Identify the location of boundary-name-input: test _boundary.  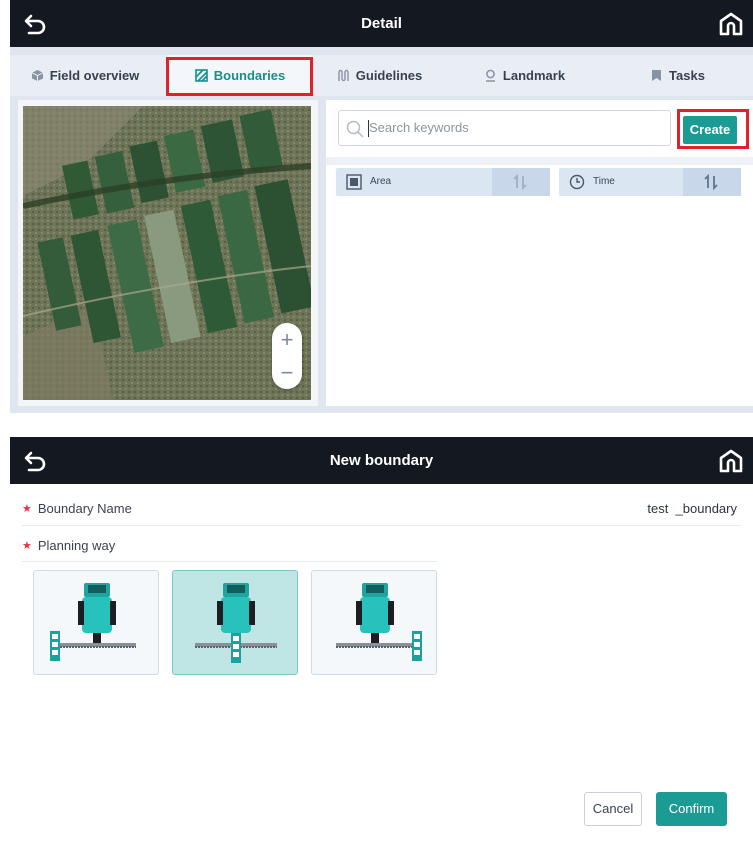
(692, 508).